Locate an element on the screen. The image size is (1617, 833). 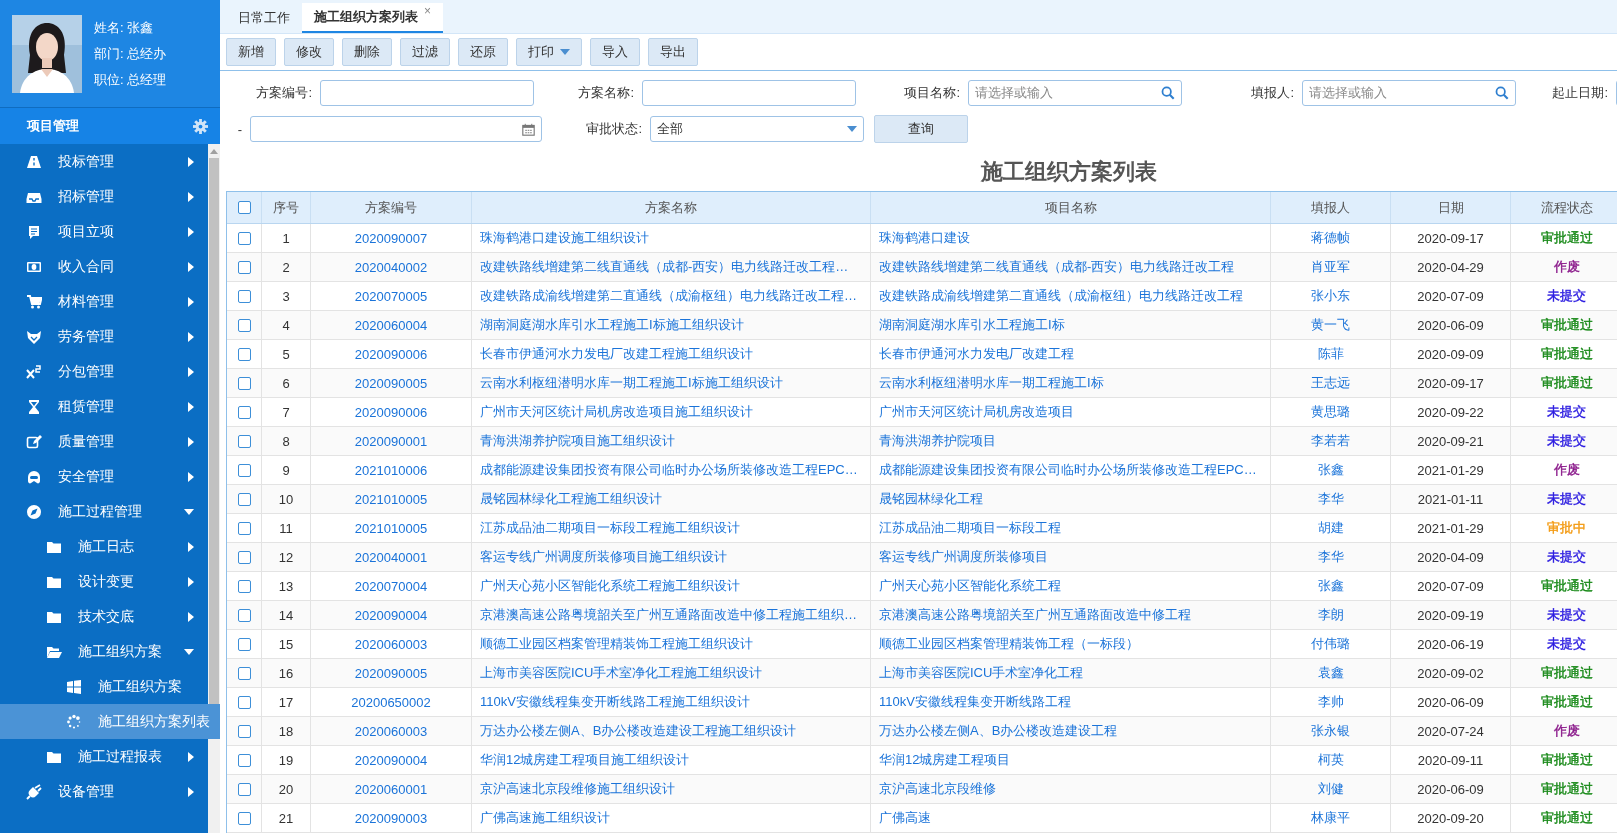
table-cell: 华润12城房建工程项目施工组织设计 is located at coordinates (671, 760).